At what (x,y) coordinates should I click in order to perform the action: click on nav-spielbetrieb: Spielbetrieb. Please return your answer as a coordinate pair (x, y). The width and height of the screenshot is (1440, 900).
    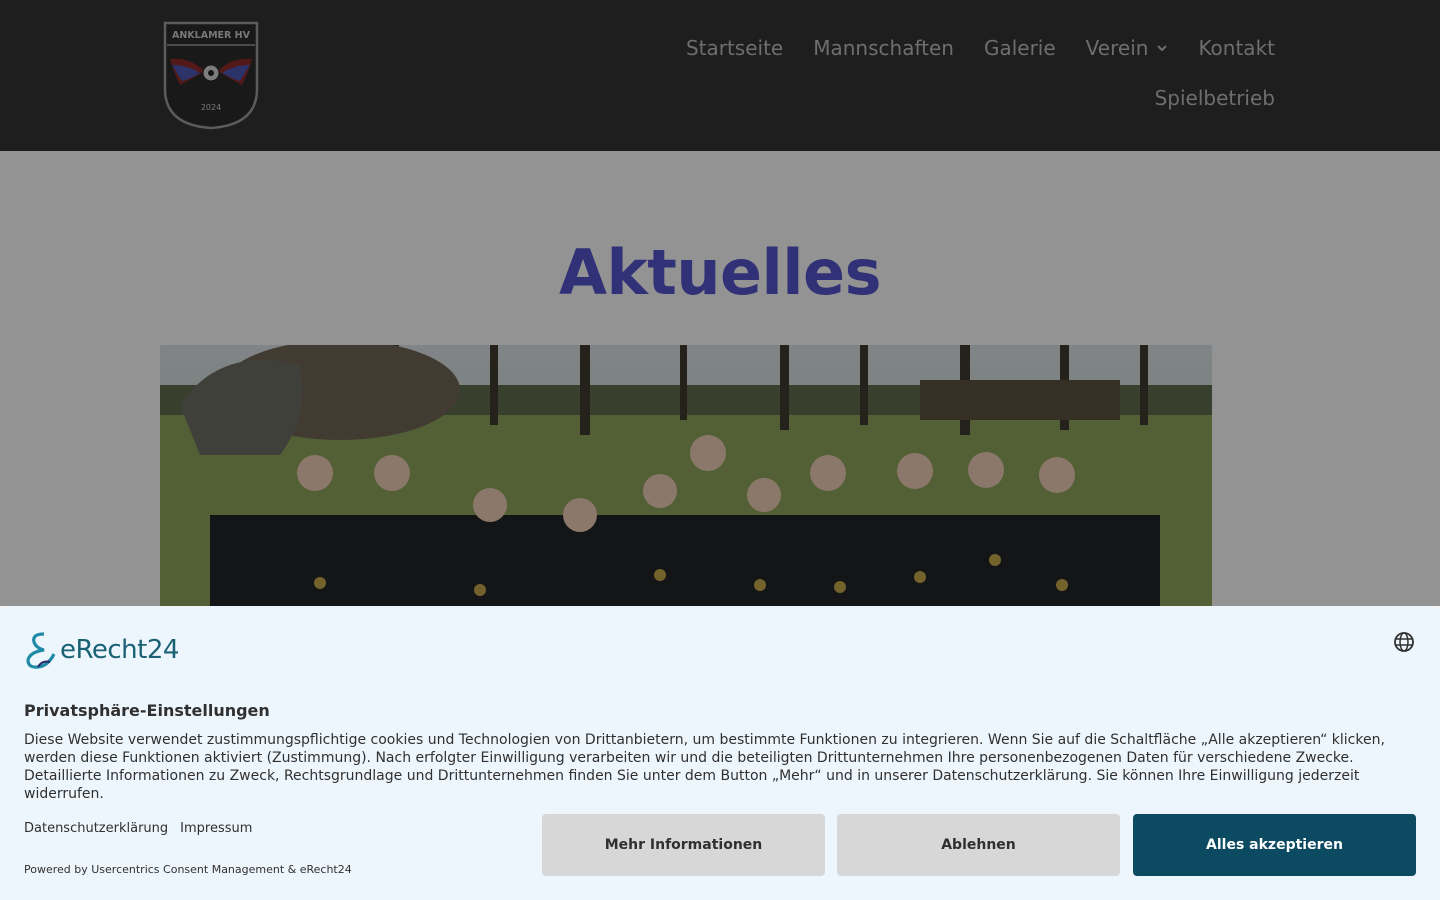
    Looking at the image, I should click on (1215, 98).